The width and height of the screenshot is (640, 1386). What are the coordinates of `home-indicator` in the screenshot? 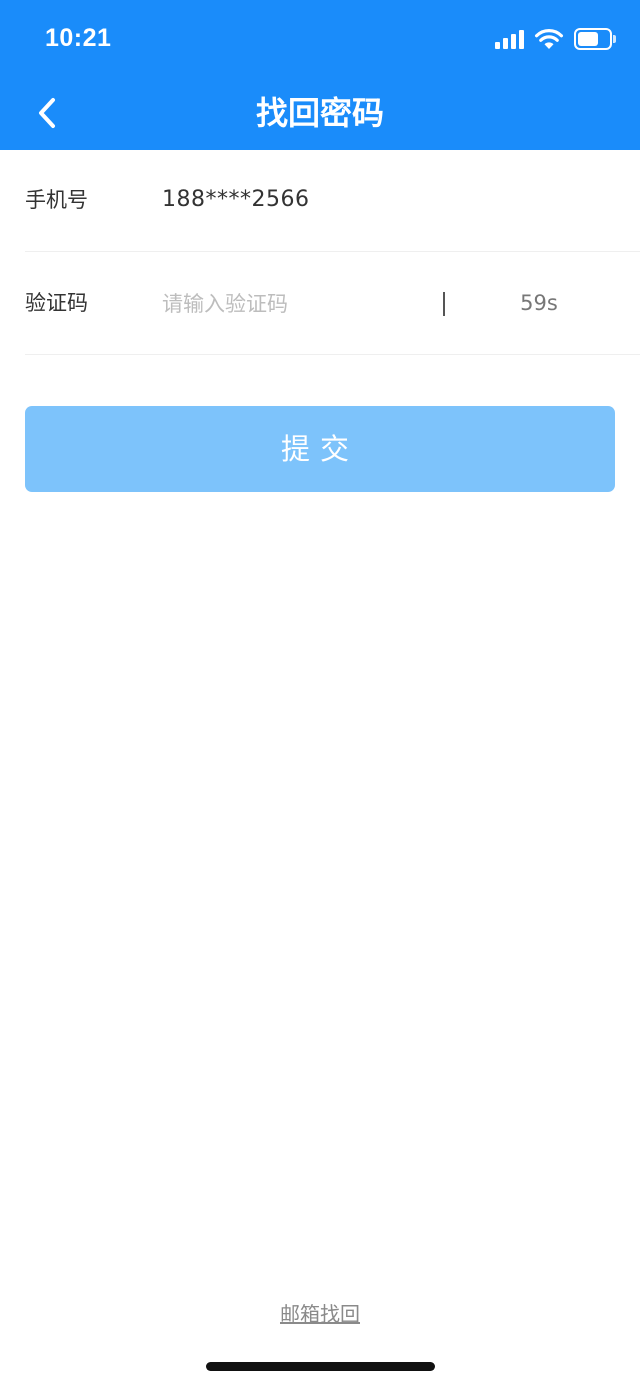 It's located at (320, 1366).